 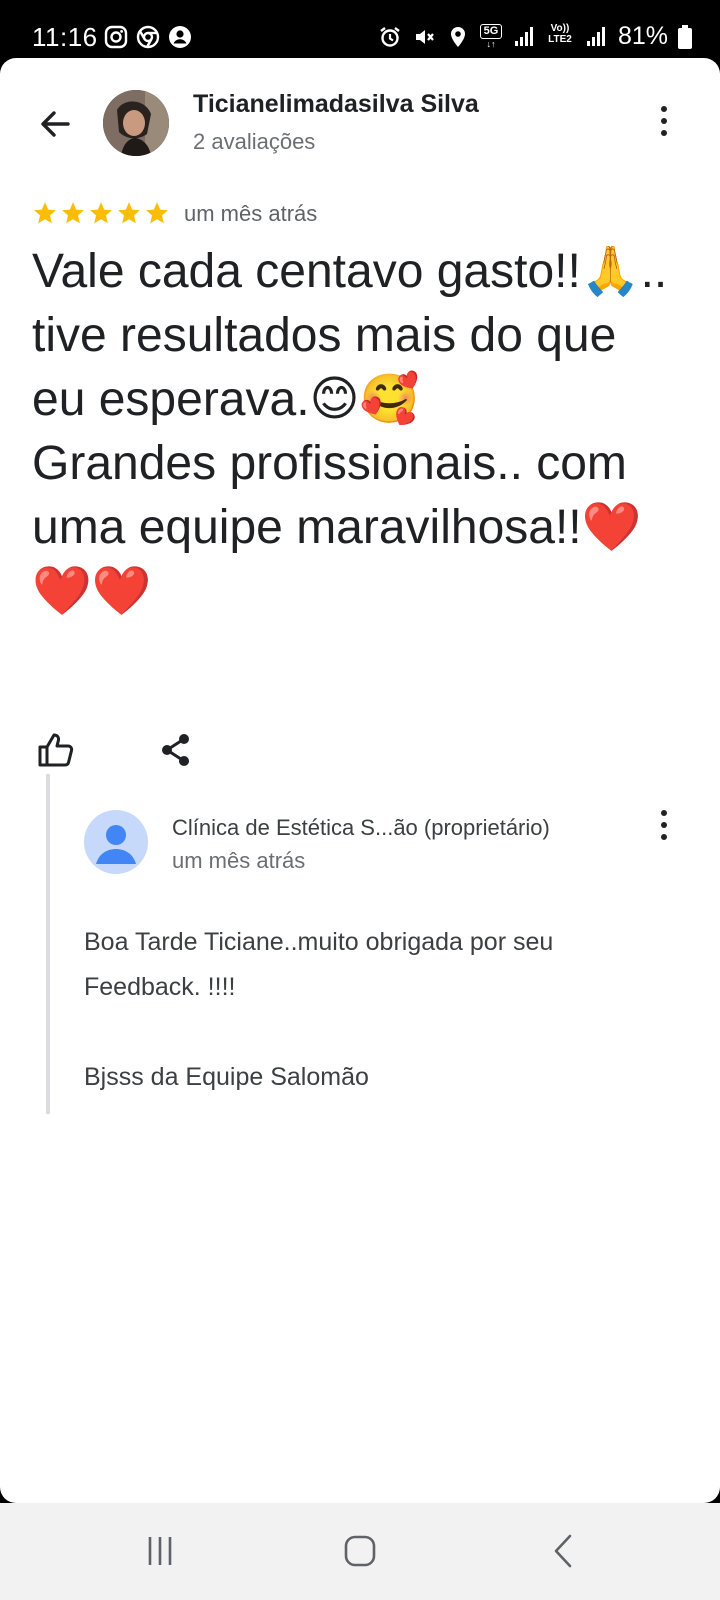 I want to click on home-icon, so click(x=360, y=1551).